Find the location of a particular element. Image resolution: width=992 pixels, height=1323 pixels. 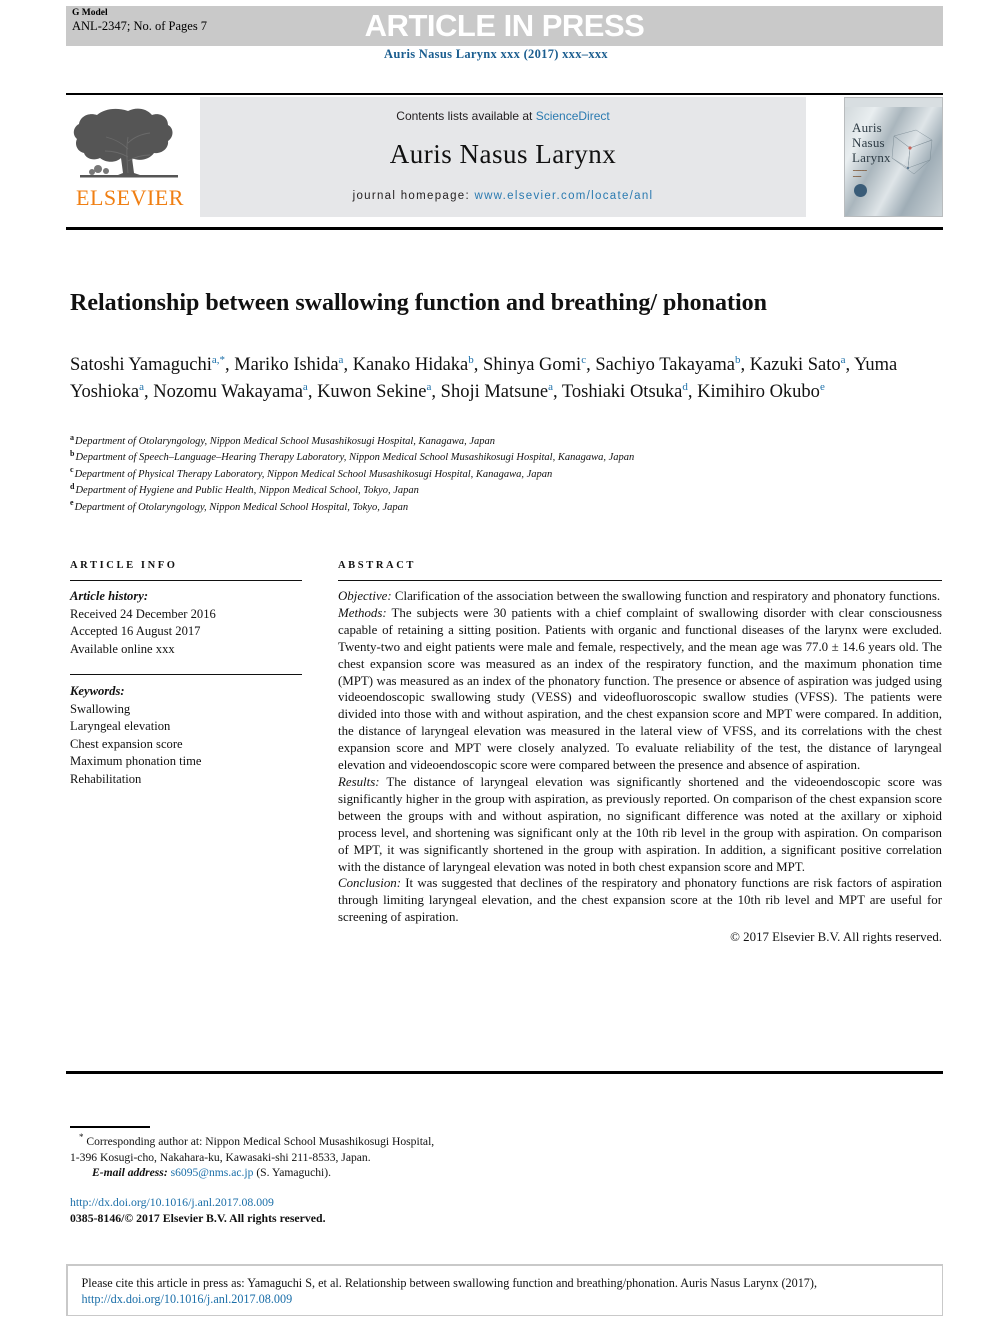

cover-title-line-2: Nasus is located at coordinates (868, 142).